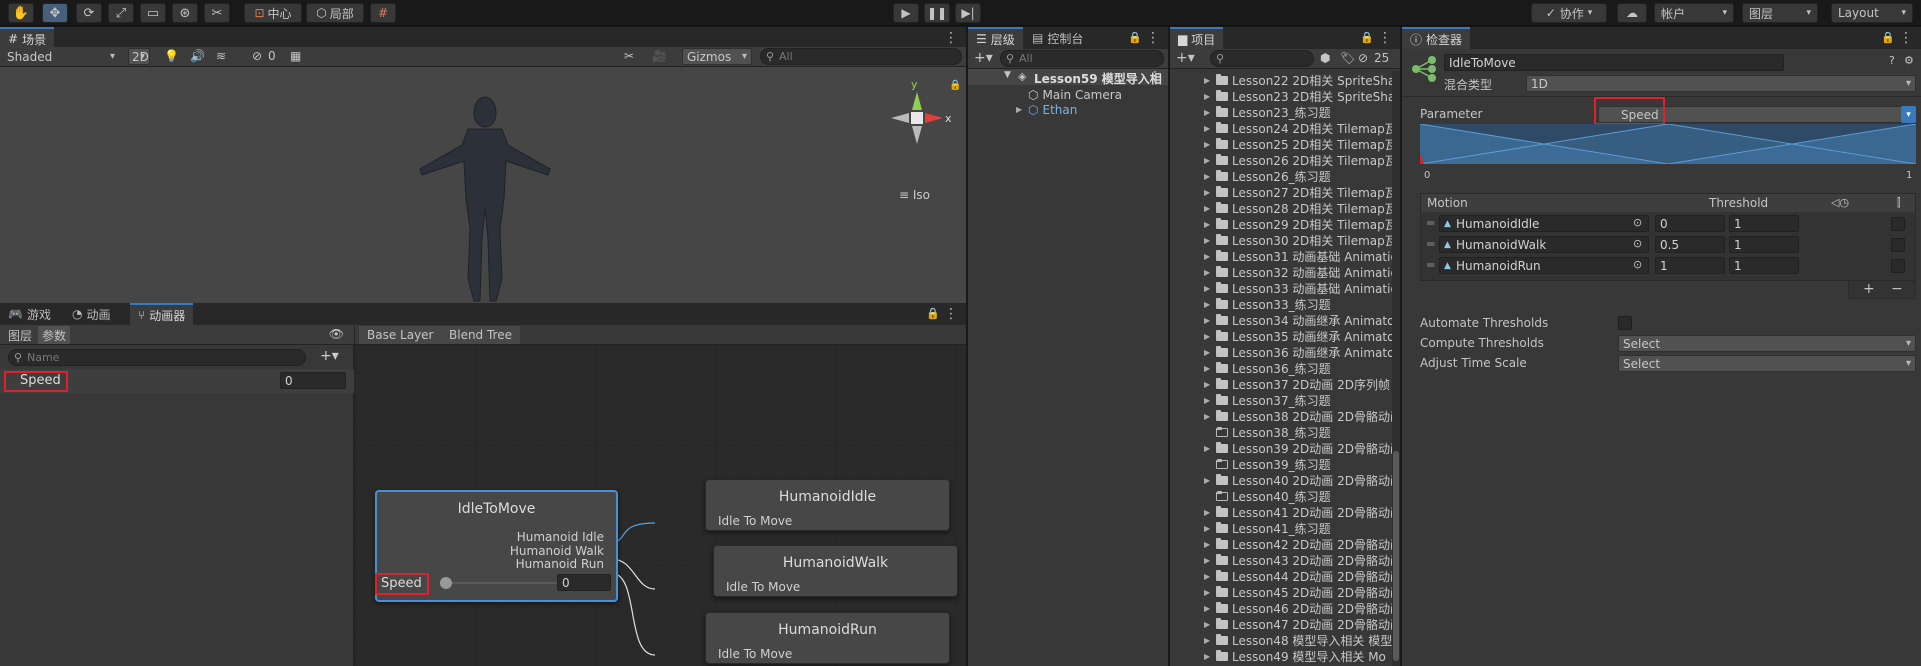  What do you see at coordinates (1267, 529) in the screenshot?
I see `project-folder-item: ▶ Lesson41_练习题` at bounding box center [1267, 529].